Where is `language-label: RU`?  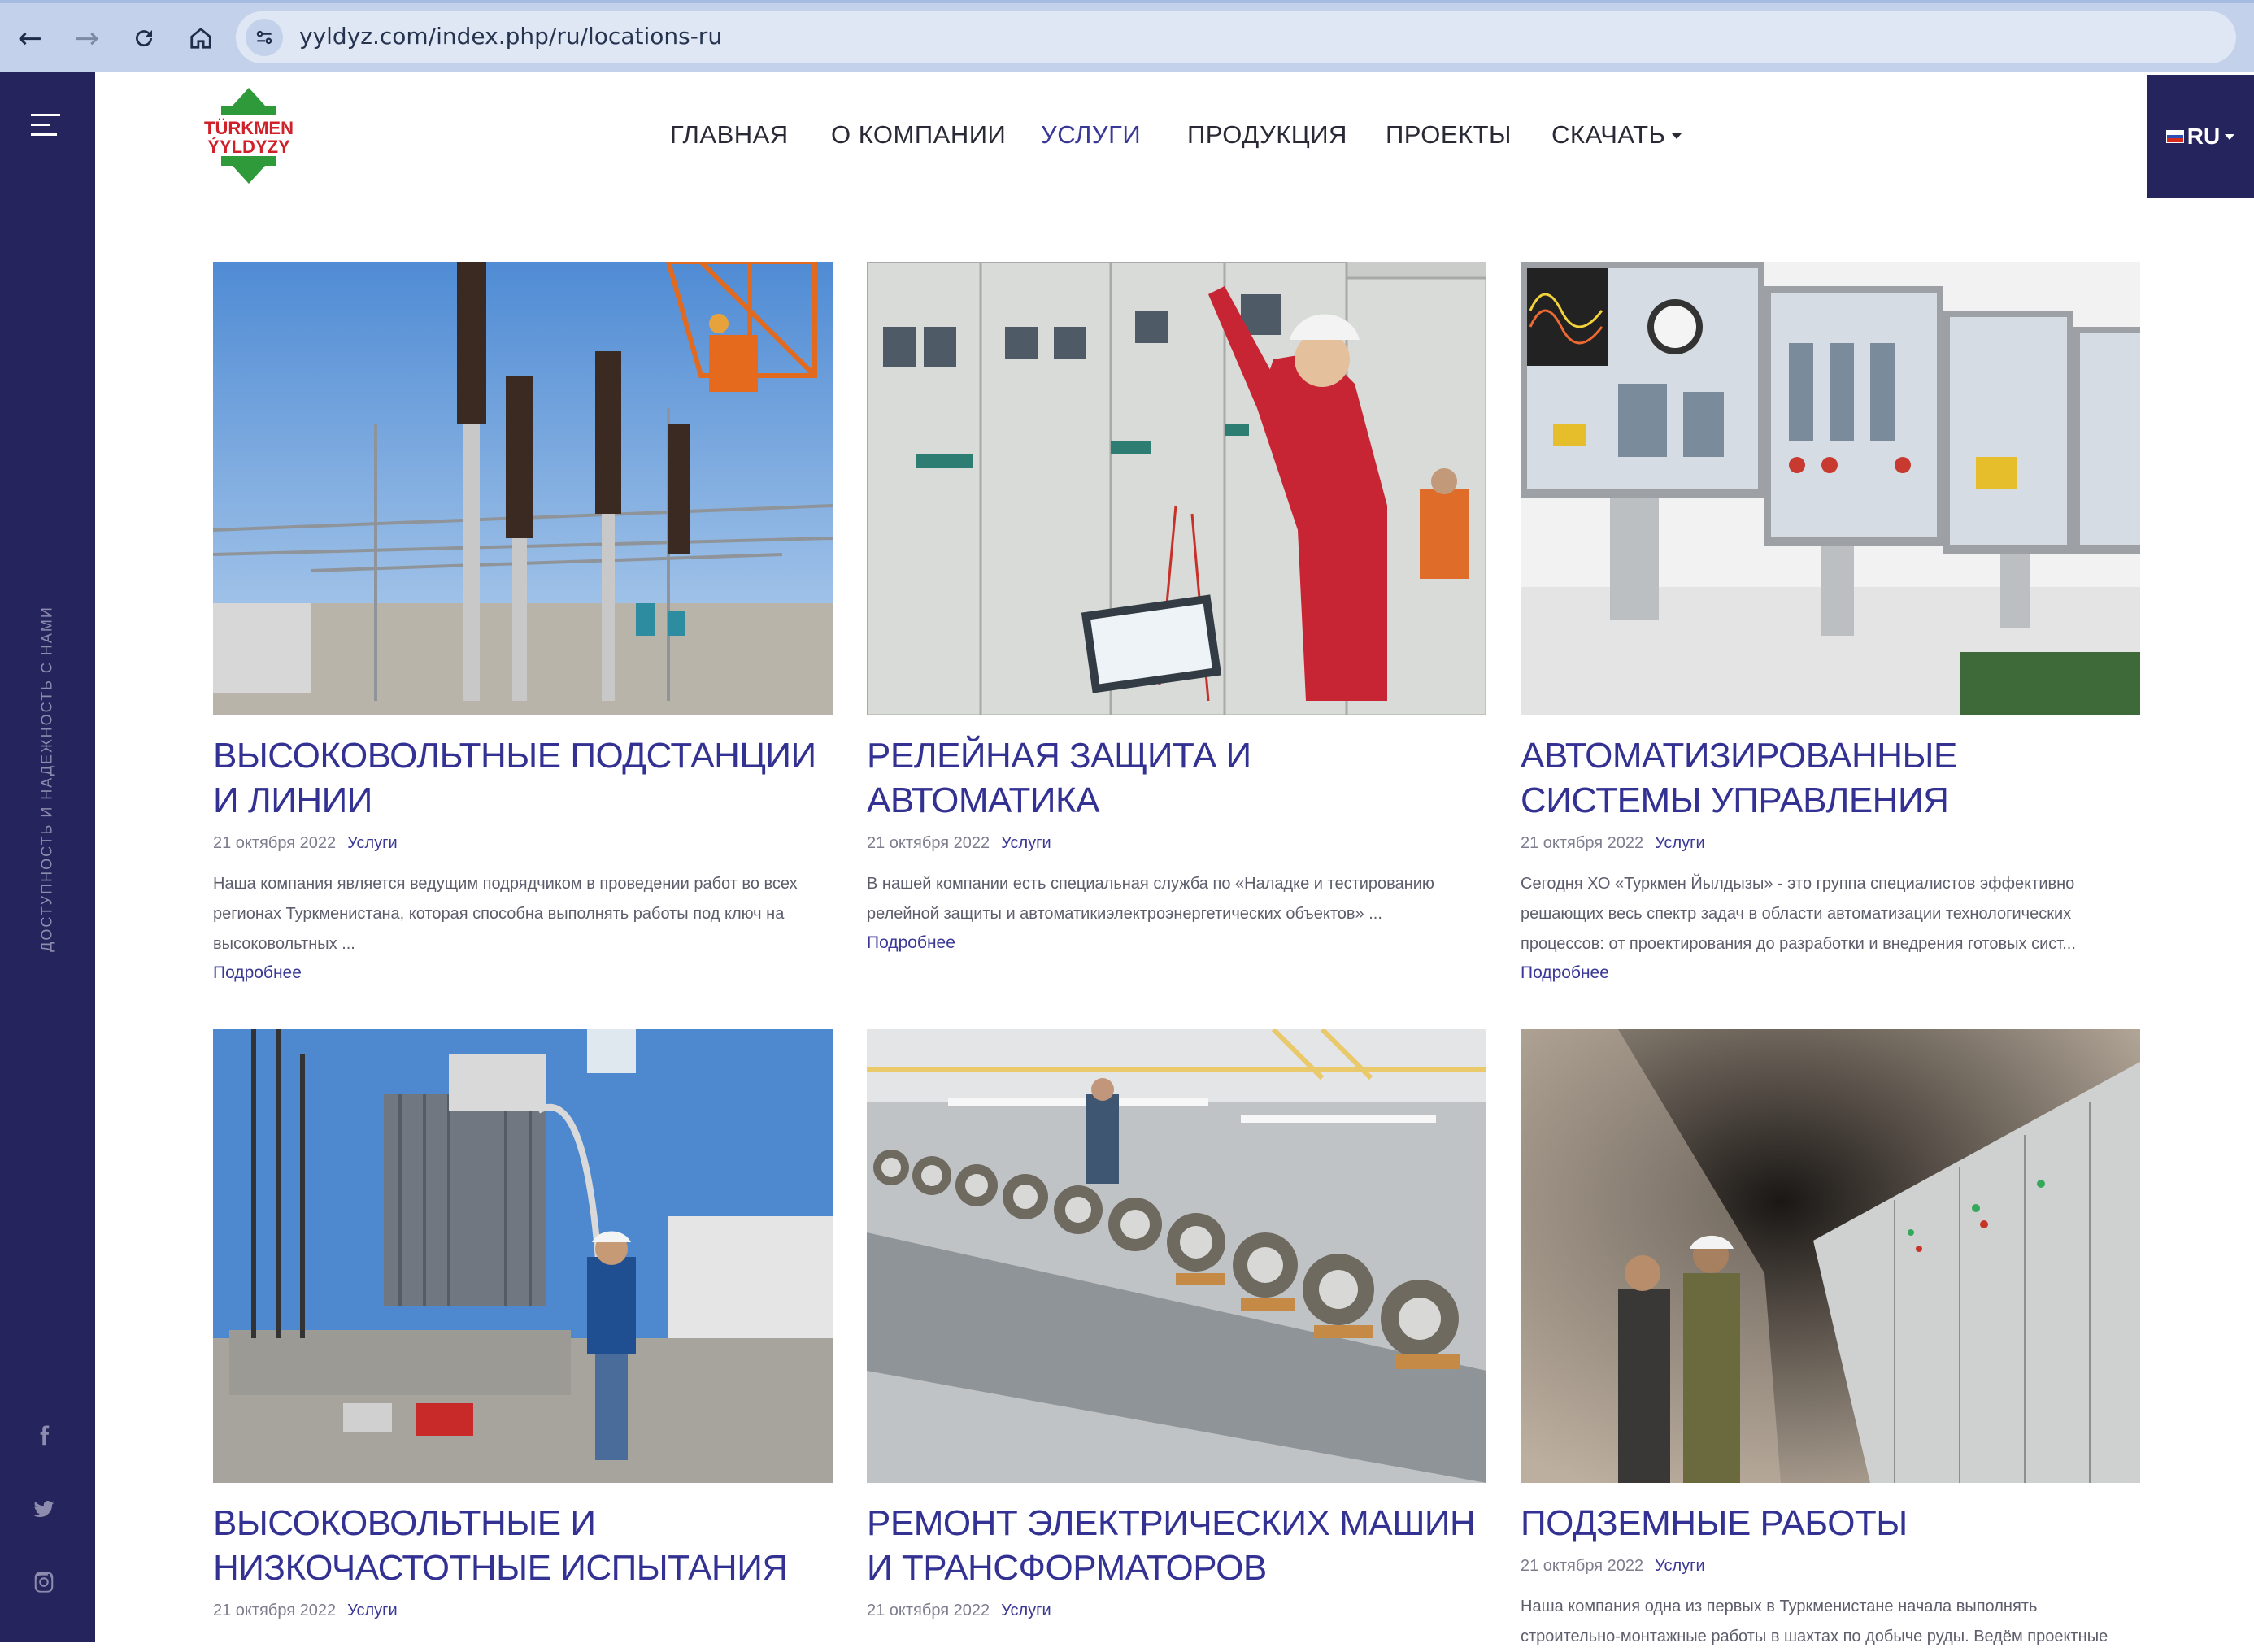 language-label: RU is located at coordinates (2204, 136).